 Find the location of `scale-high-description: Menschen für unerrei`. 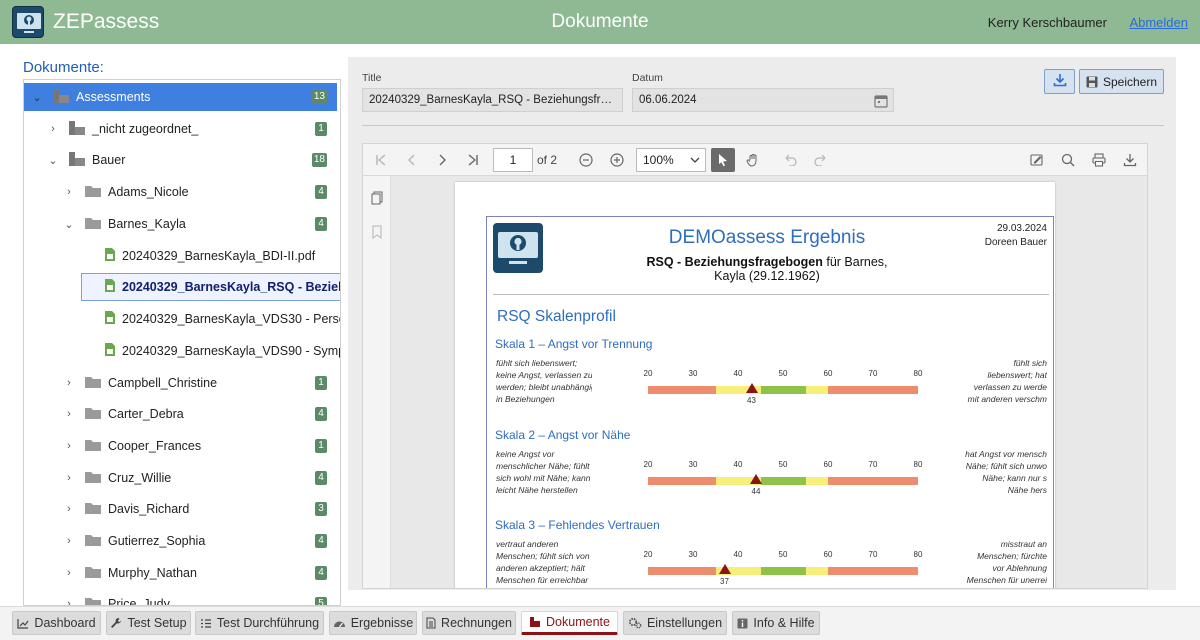

scale-high-description: Menschen für unerrei is located at coordinates (1006, 580).